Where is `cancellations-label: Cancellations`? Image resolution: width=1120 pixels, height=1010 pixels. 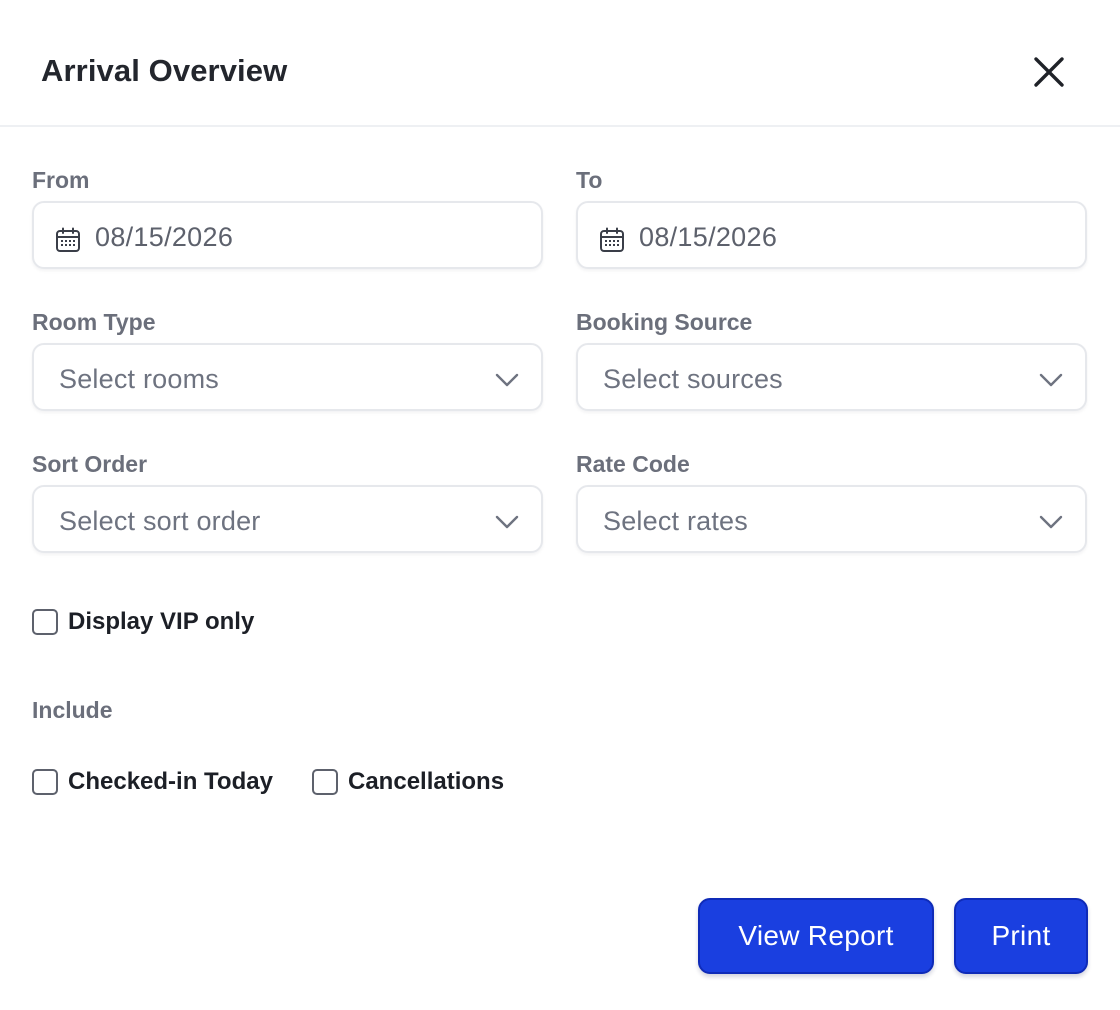 cancellations-label: Cancellations is located at coordinates (426, 781).